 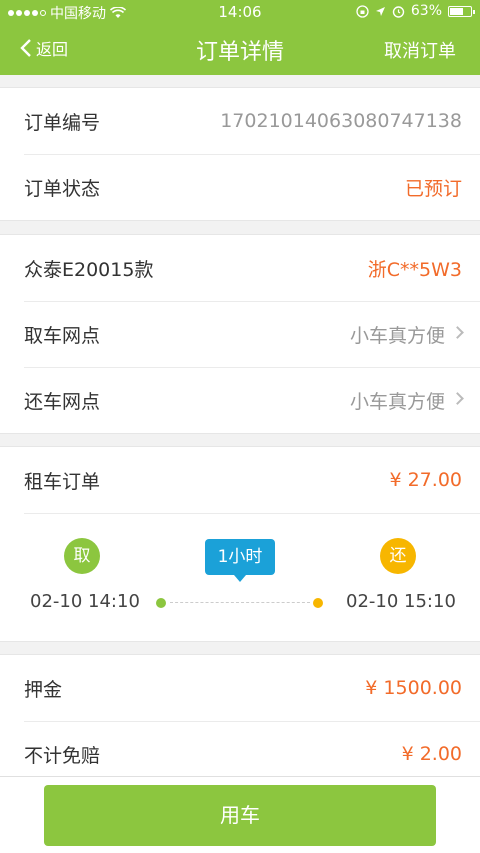 What do you see at coordinates (62, 481) in the screenshot?
I see `rental-order-label: 租车订单` at bounding box center [62, 481].